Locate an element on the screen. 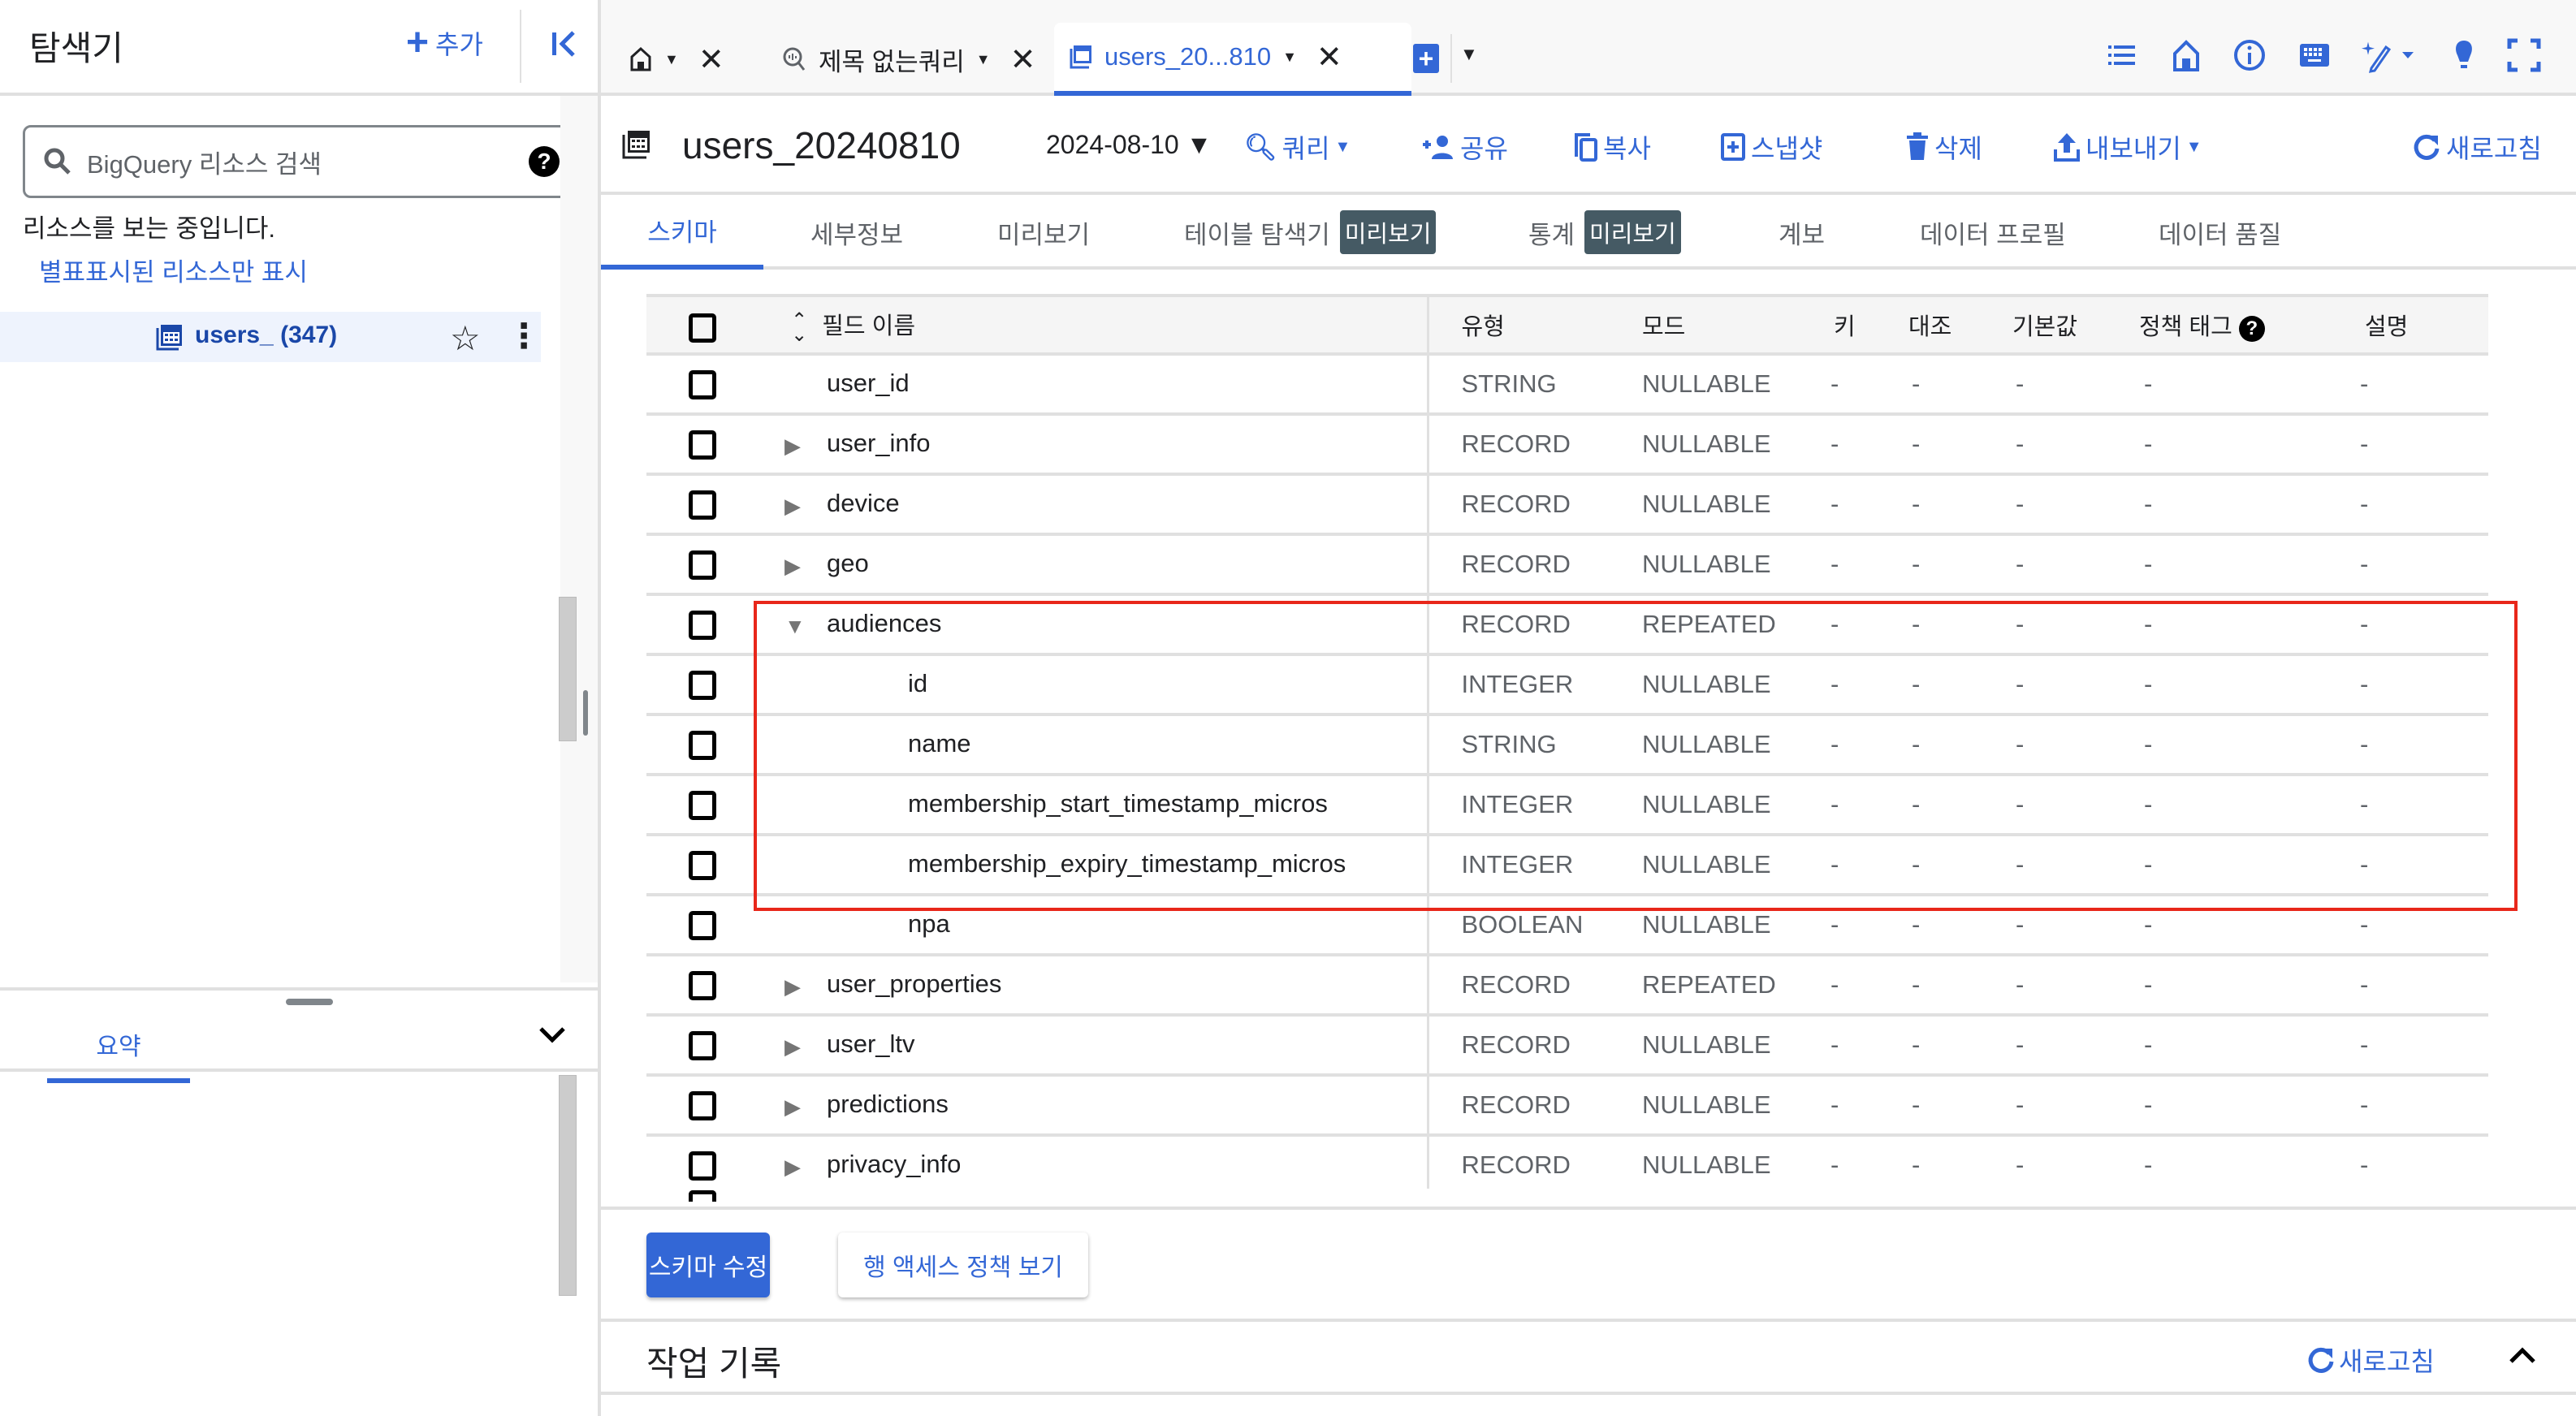 The width and height of the screenshot is (2576, 1416). table-row: ▶ predictions RECORD NULLABLE - - - - - is located at coordinates (1567, 1106).